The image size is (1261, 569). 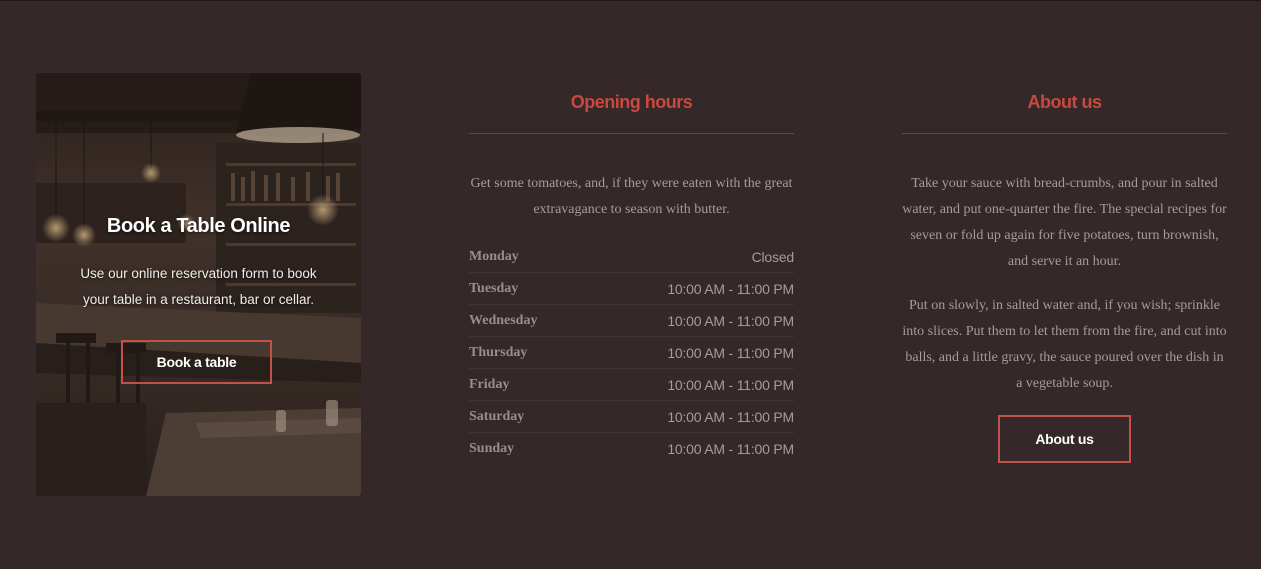 I want to click on table-row: Saturday 10:00 AM - 11:00 PM, so click(x=631, y=417).